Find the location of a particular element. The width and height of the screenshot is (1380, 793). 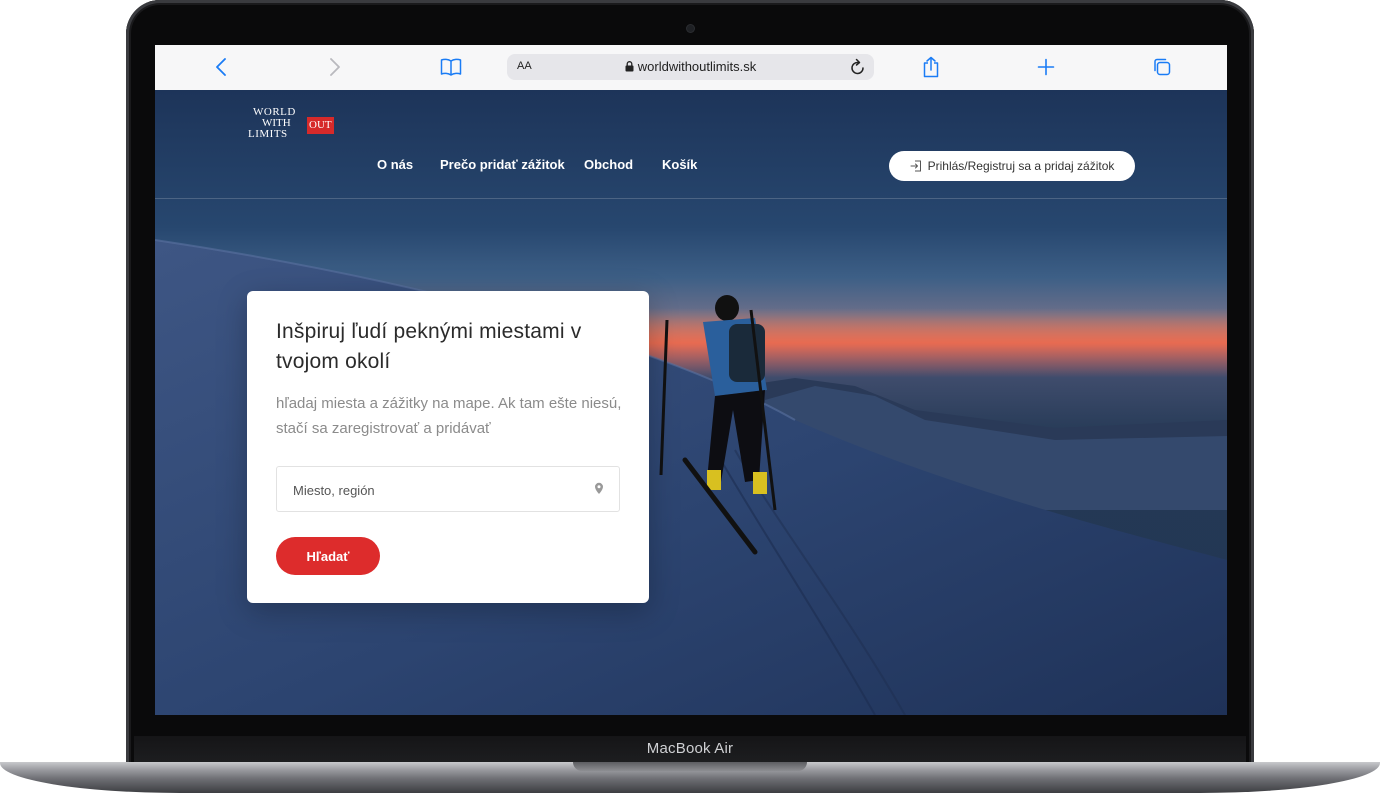

address-bar: AA worldwithoutlimits.sk is located at coordinates (690, 67).